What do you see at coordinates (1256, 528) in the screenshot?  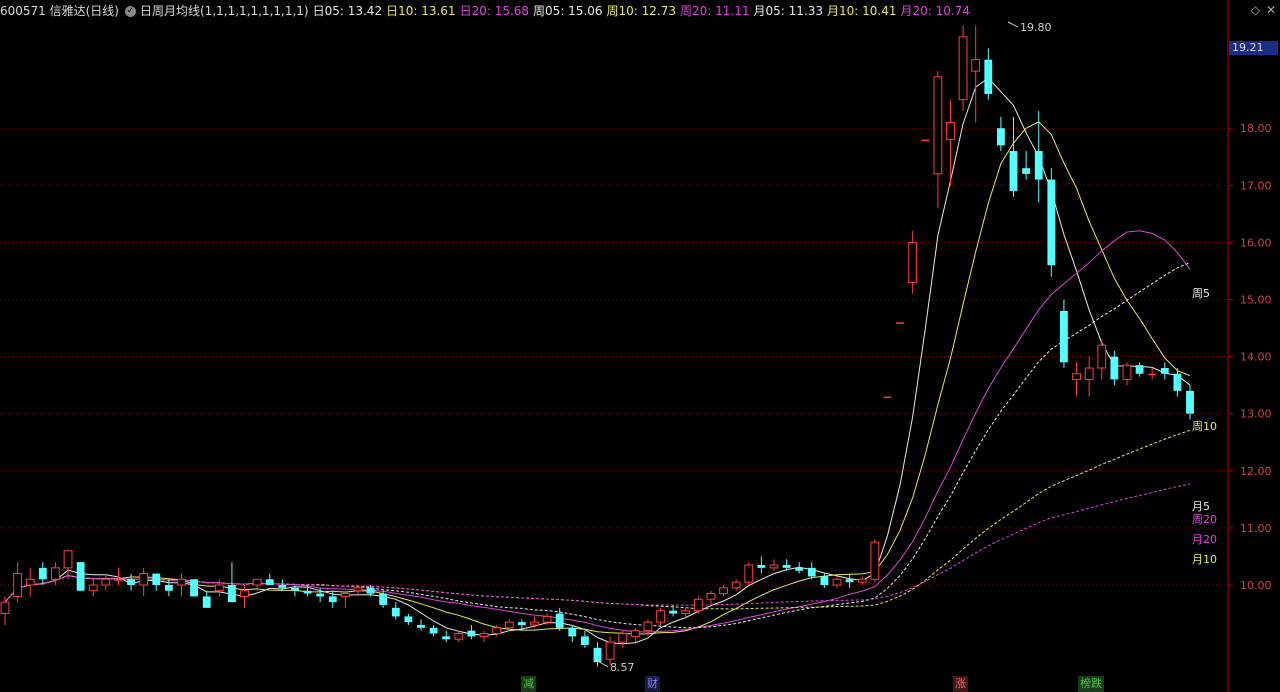 I see `price-tick-label: 11.00` at bounding box center [1256, 528].